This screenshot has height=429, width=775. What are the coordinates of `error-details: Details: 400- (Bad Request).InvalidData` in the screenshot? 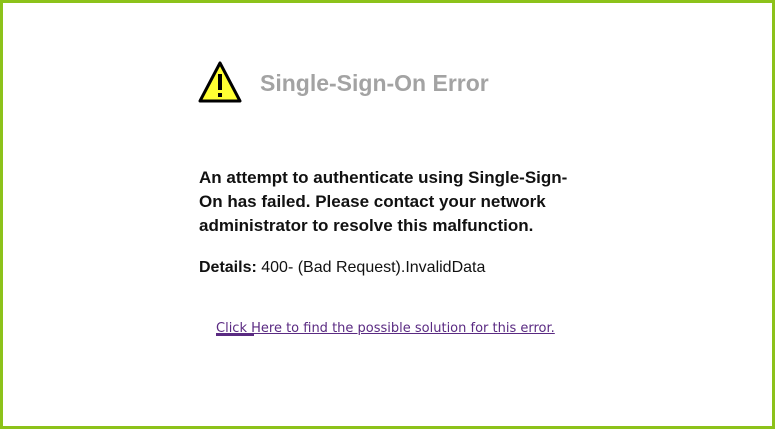 It's located at (342, 268).